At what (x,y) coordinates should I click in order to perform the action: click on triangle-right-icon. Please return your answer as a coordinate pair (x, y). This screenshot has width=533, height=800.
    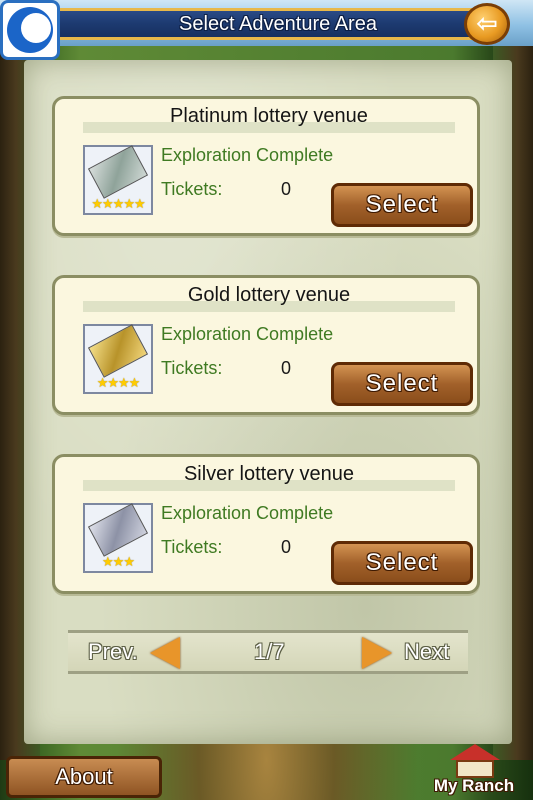
    Looking at the image, I should click on (377, 653).